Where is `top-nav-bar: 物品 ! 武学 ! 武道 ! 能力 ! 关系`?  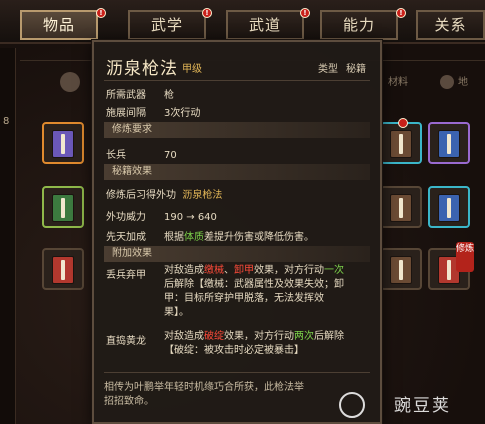 top-nav-bar: 物品 ! 武学 ! 武道 ! 能力 ! 关系 is located at coordinates (242, 22).